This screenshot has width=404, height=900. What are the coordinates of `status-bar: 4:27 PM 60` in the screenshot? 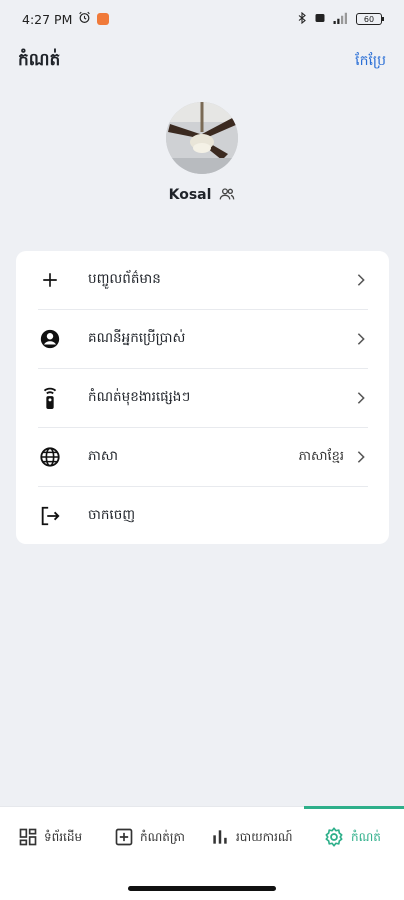 It's located at (202, 19).